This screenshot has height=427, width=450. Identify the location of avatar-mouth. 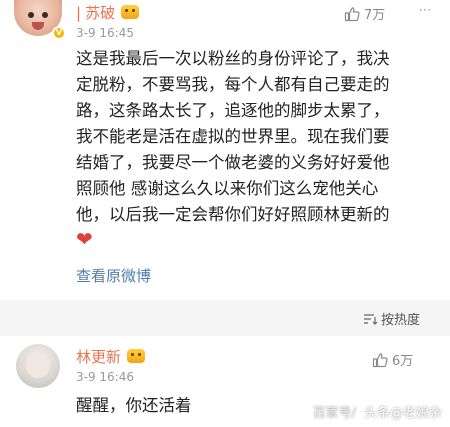
(38, 26).